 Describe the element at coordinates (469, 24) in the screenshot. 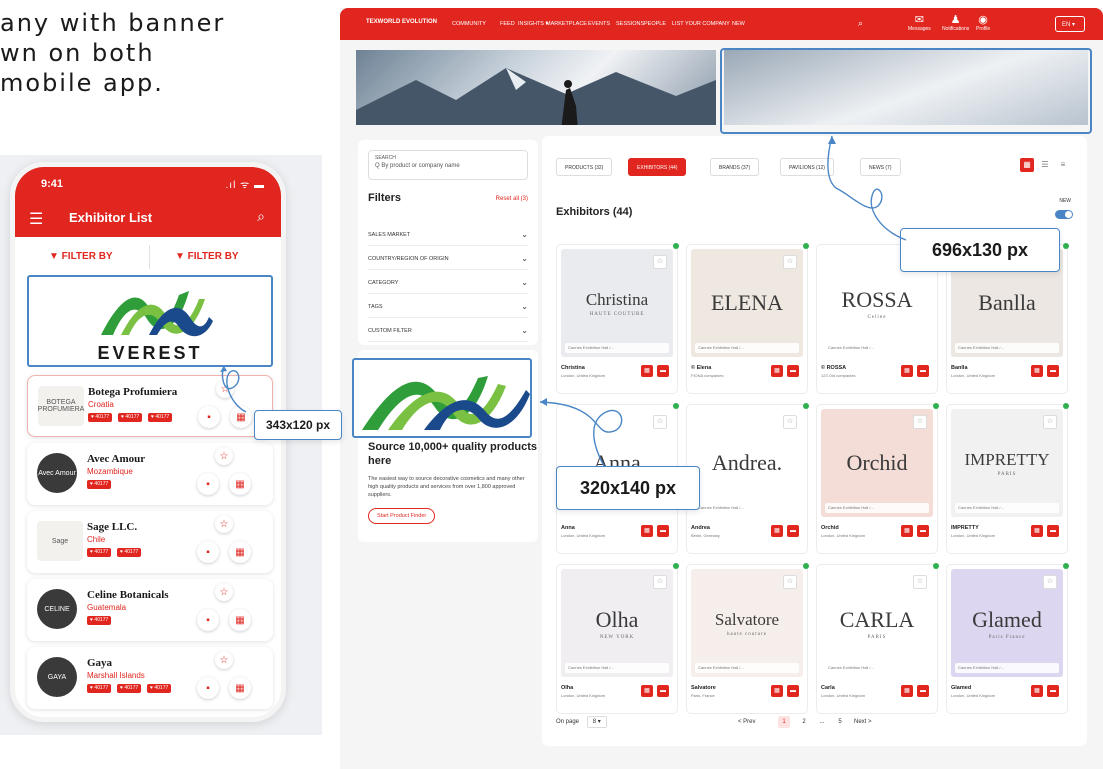

I see `nav-item: COMMUNITY` at that location.